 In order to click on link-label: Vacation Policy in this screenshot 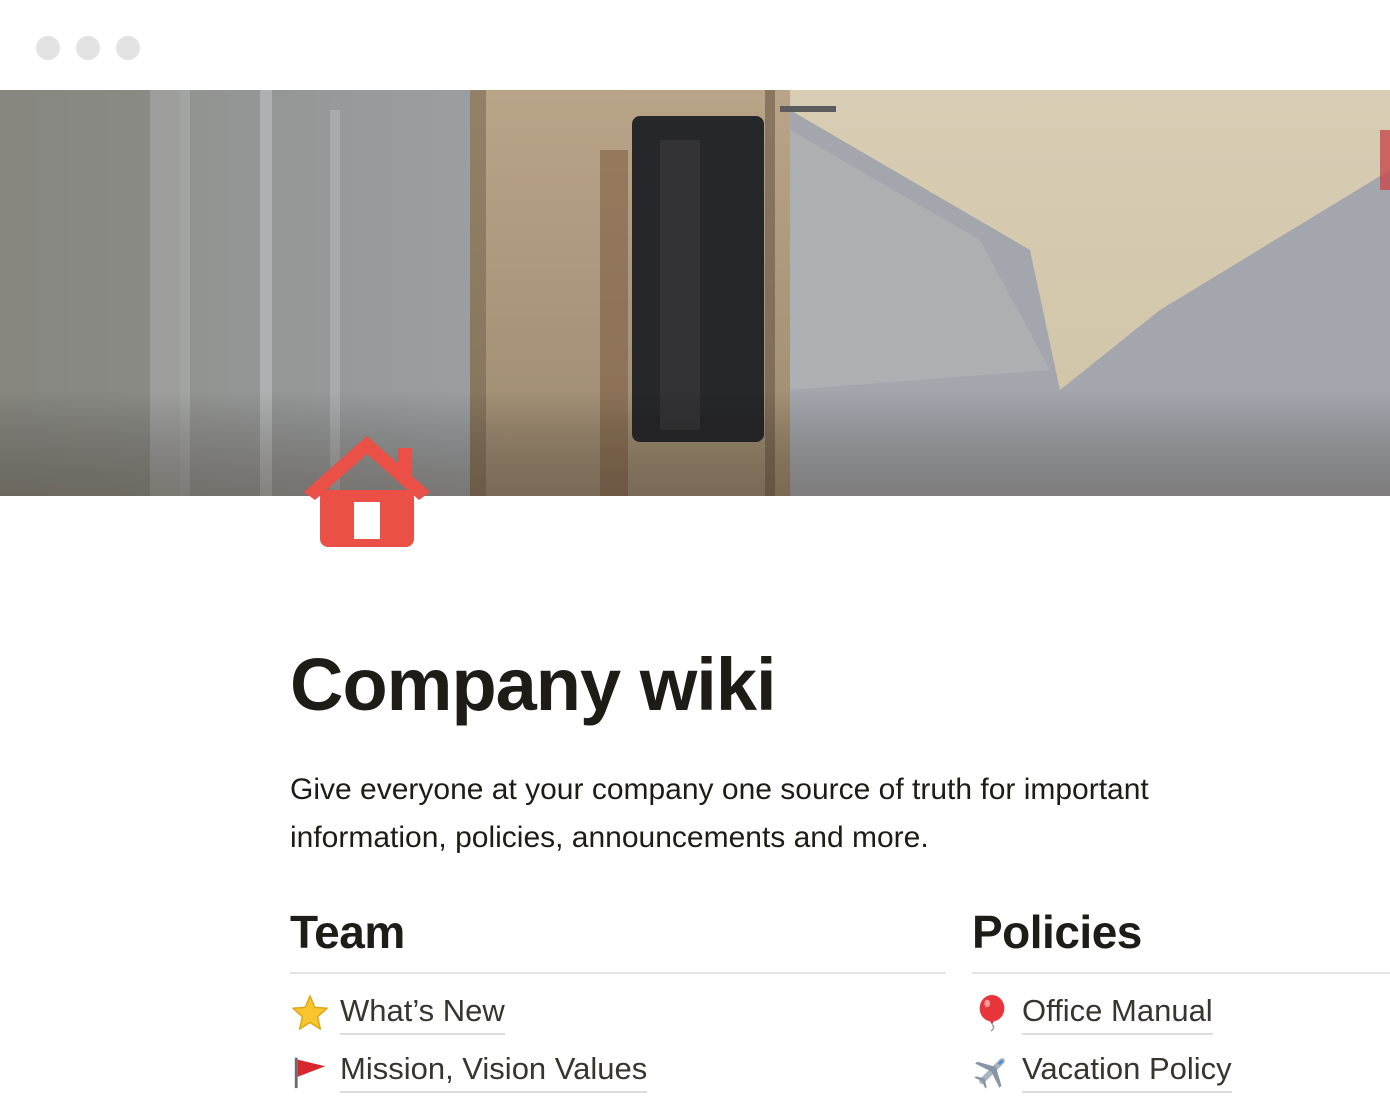, I will do `click(1127, 1071)`.